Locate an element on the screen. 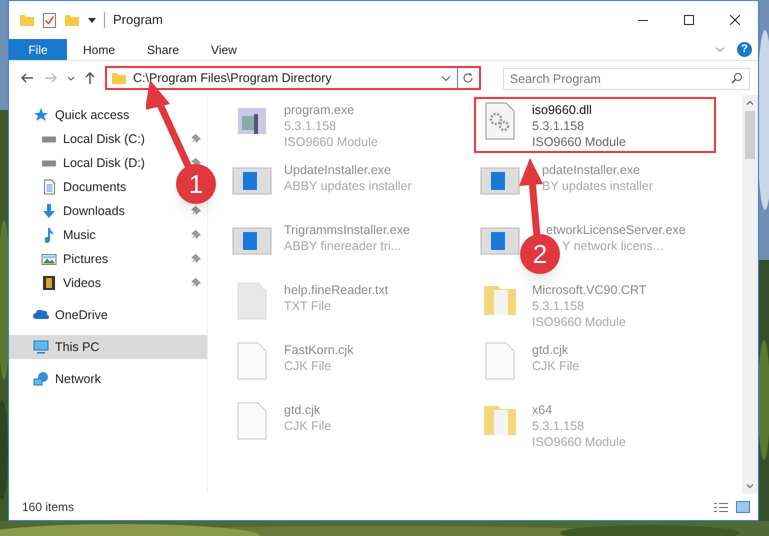  quick-access-link: Local Disk (C:) is located at coordinates (104, 139).